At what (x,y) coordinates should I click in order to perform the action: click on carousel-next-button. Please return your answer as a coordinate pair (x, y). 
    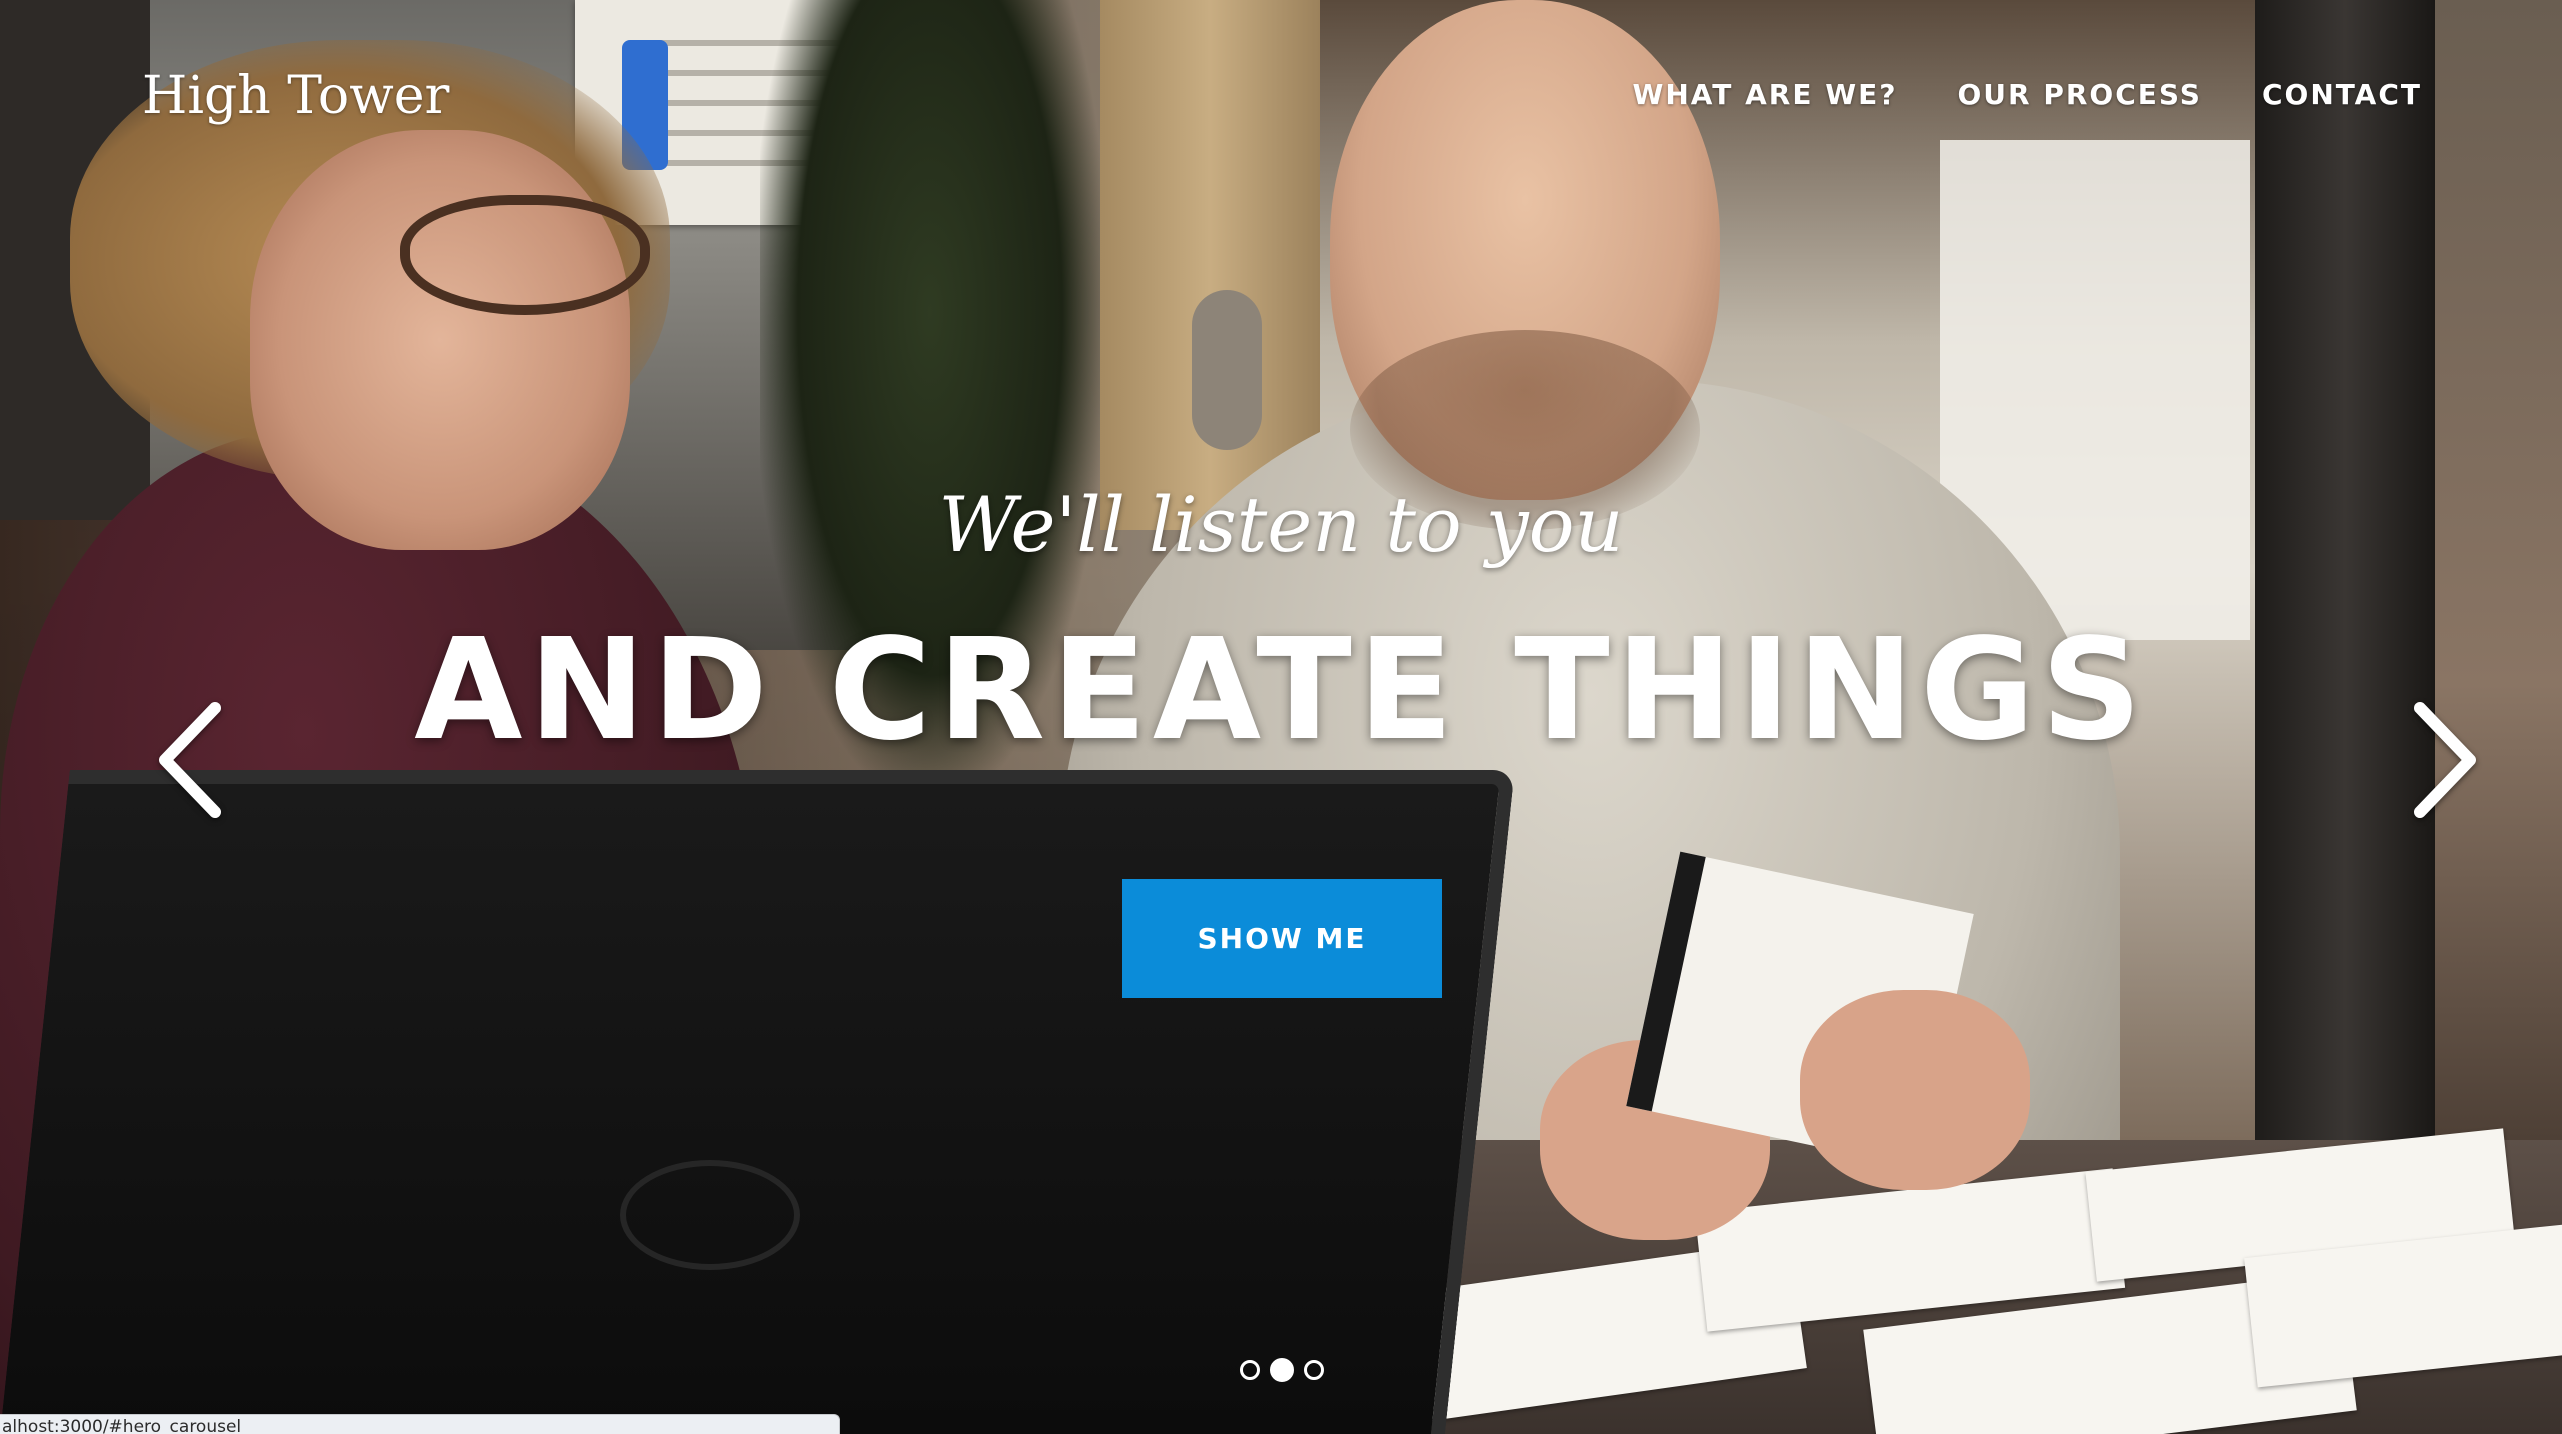
    Looking at the image, I should click on (2445, 760).